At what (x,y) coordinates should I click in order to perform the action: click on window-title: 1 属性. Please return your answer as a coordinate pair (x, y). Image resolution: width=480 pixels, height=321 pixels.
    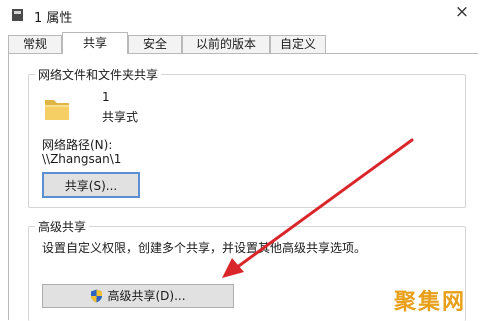
    Looking at the image, I should click on (53, 18).